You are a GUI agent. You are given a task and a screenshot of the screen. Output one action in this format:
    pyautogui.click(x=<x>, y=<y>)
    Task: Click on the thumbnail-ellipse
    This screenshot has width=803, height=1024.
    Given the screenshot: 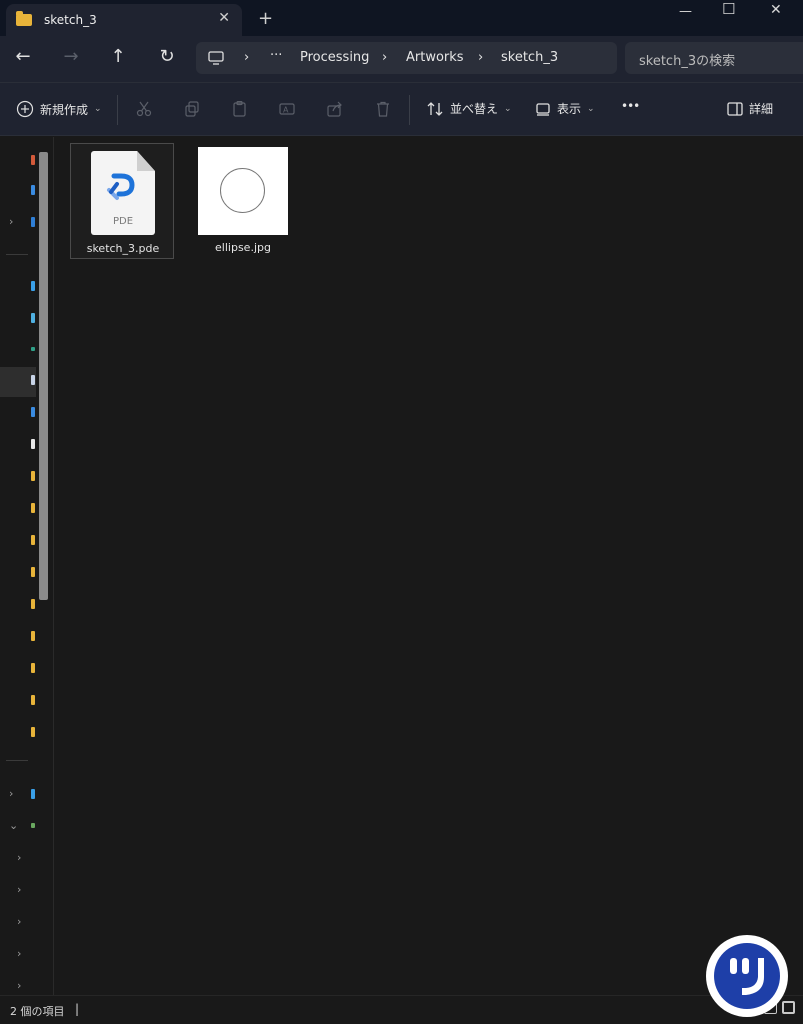 What is the action you would take?
    pyautogui.click(x=242, y=190)
    